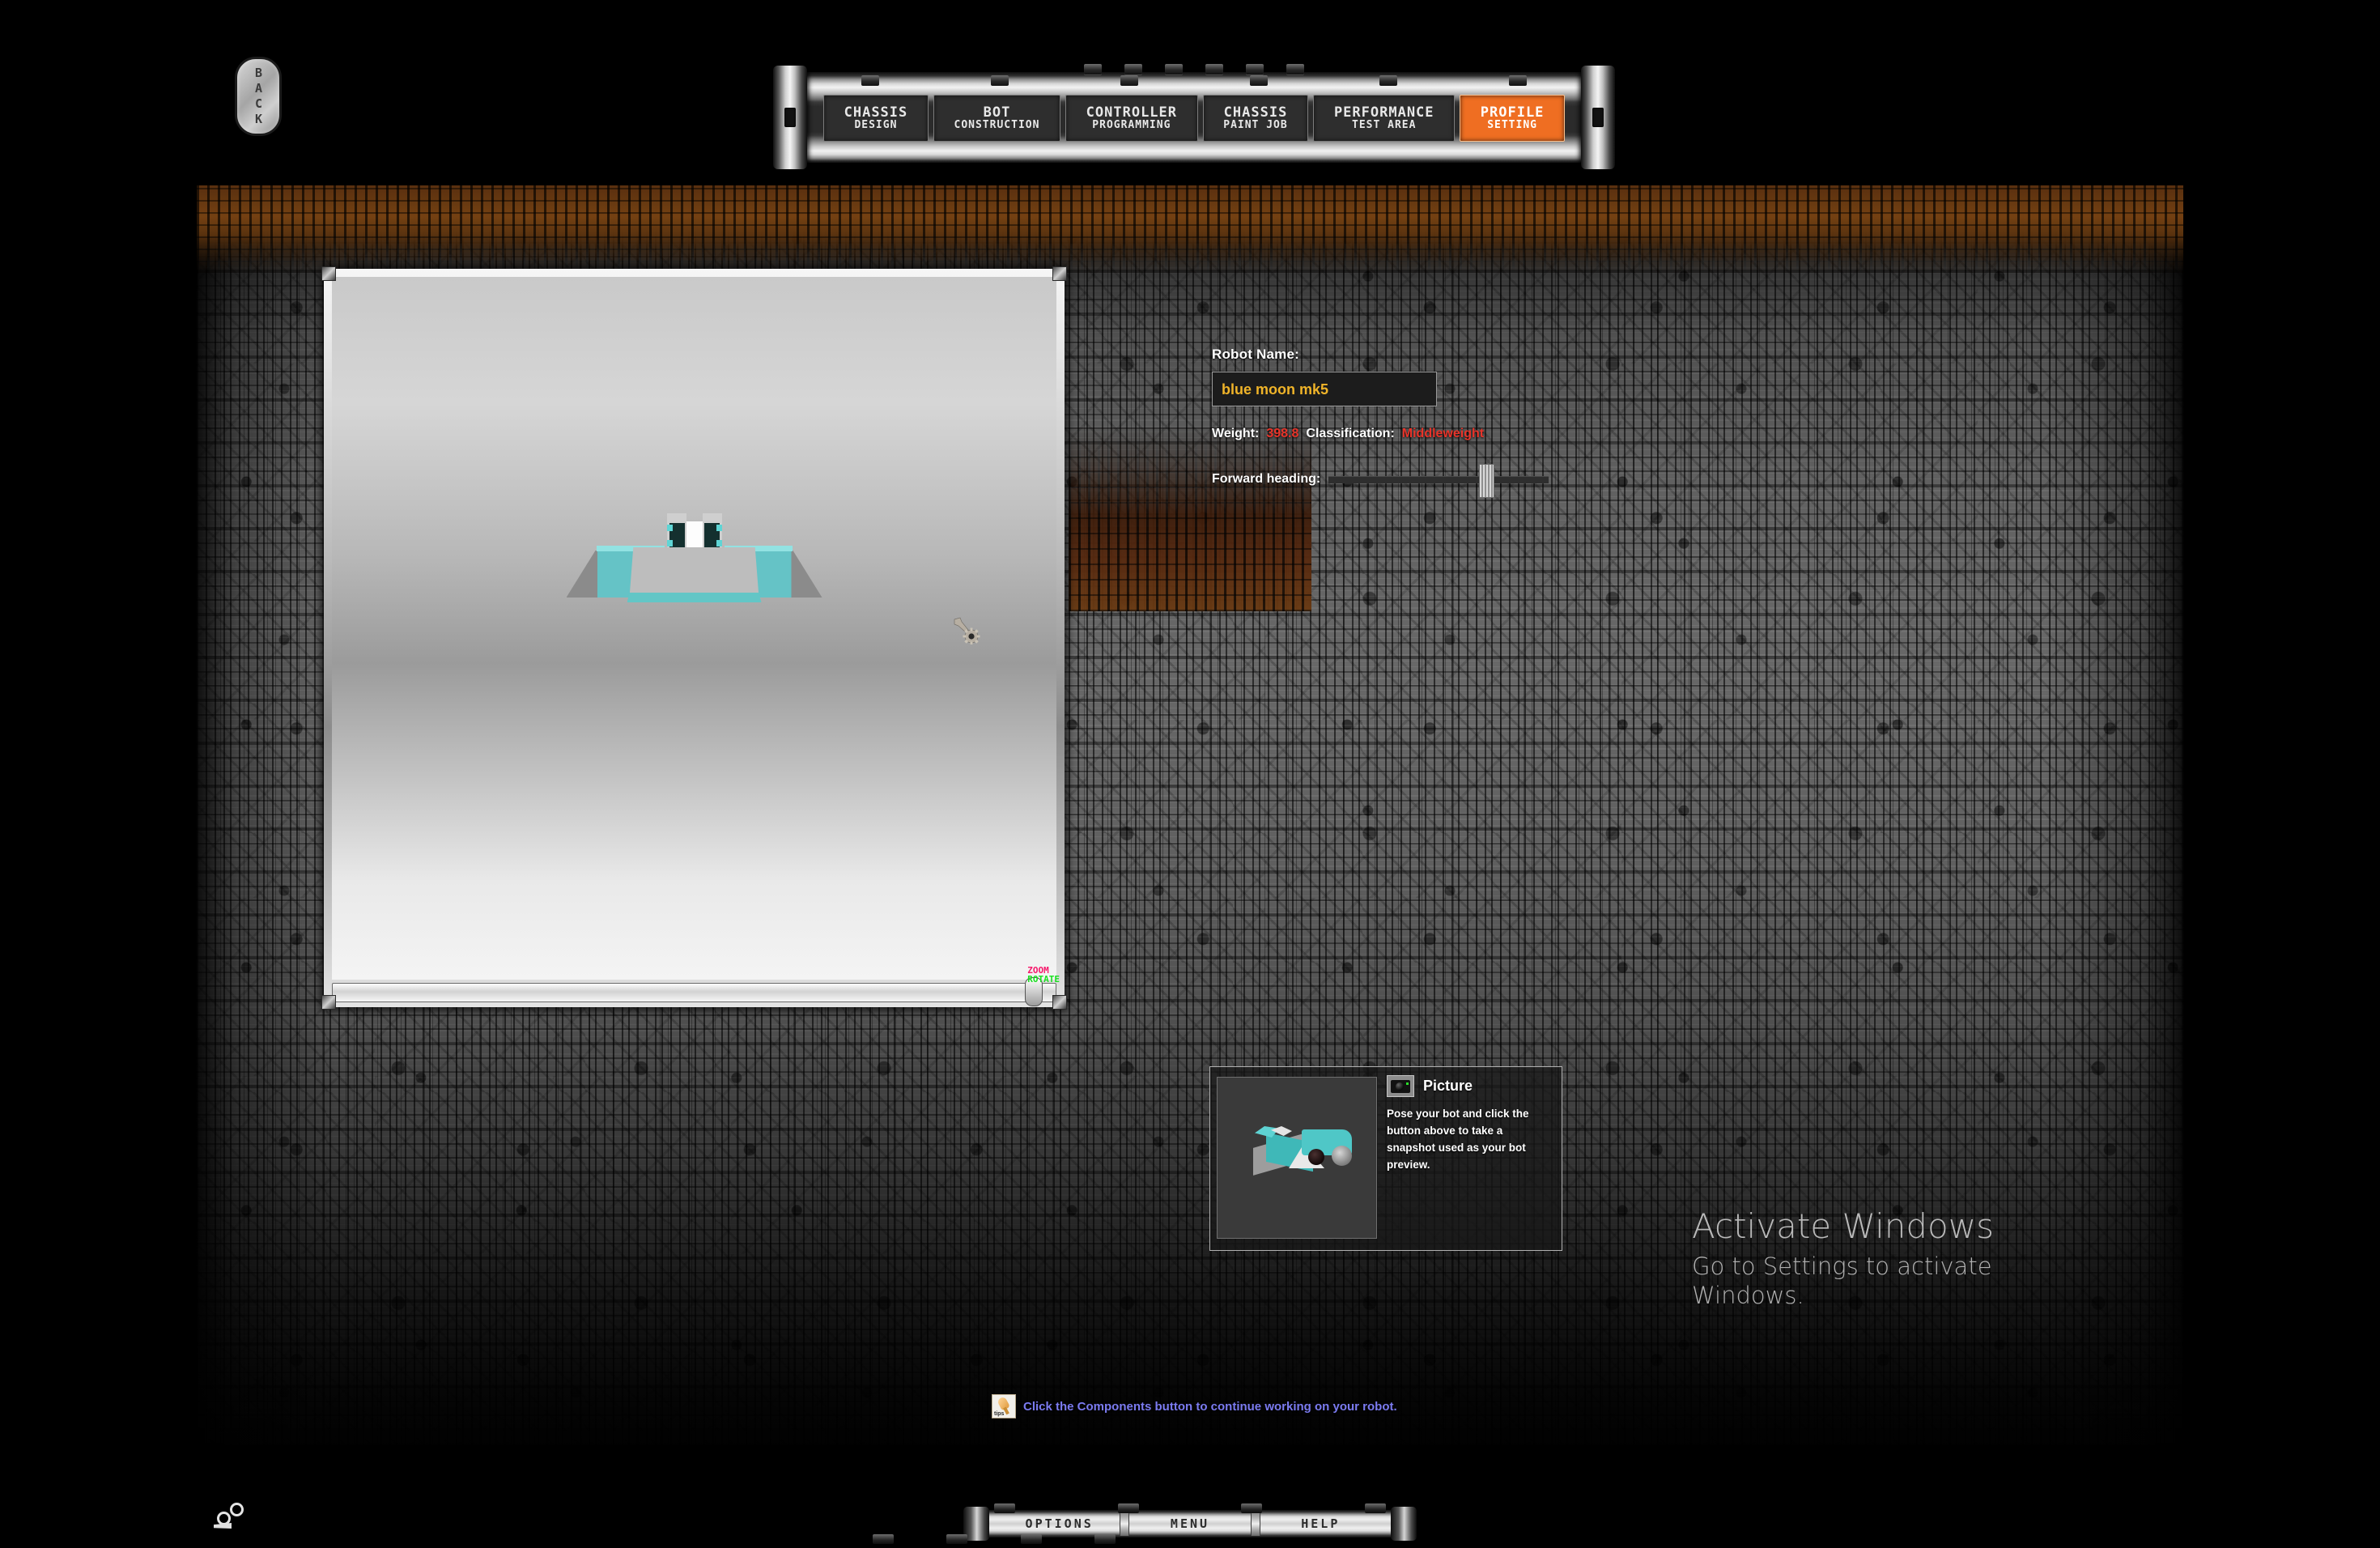 The width and height of the screenshot is (2380, 1548). I want to click on wrench-gear-icon, so click(967, 631).